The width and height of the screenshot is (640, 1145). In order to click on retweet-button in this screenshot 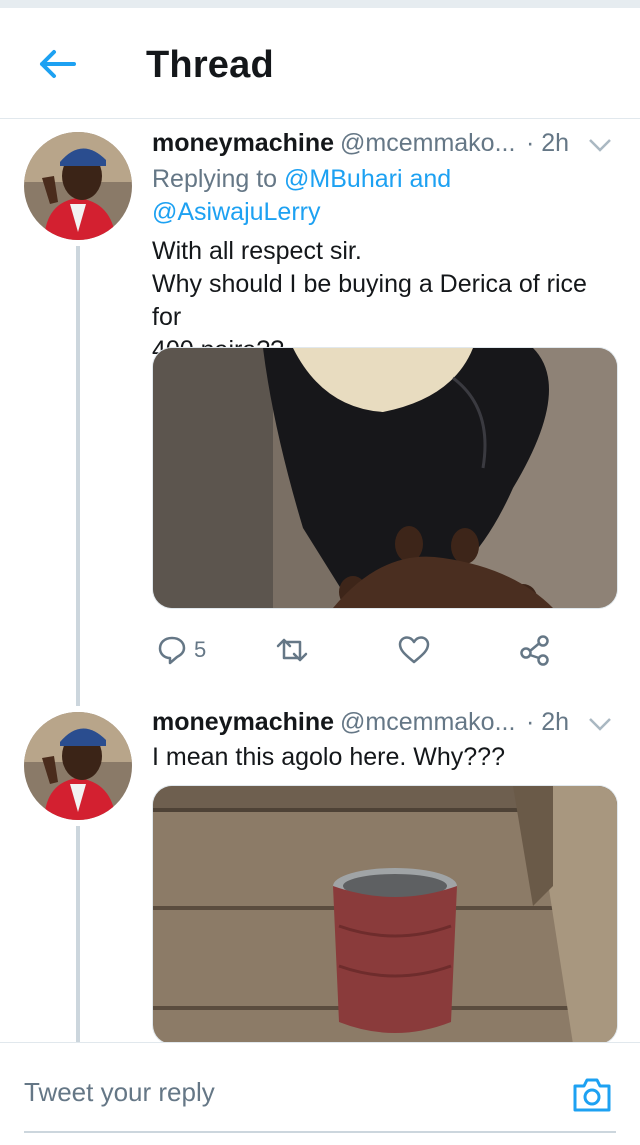, I will do `click(292, 650)`.